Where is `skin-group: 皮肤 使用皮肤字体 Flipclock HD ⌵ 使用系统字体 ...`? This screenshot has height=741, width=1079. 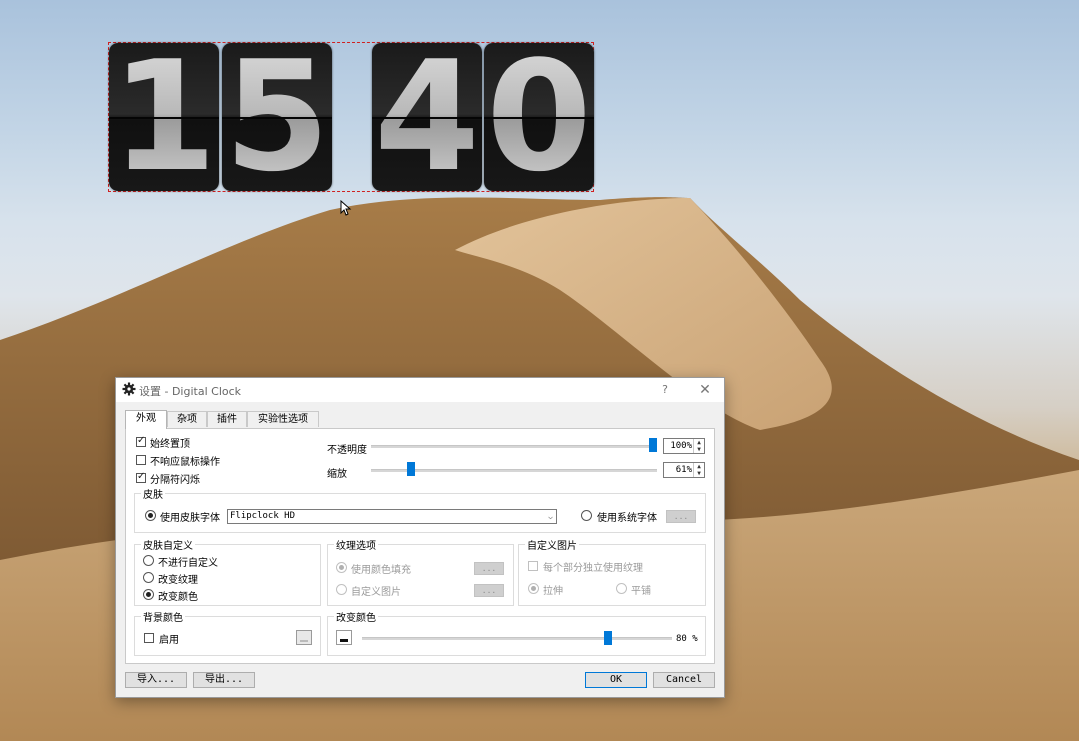
skin-group: 皮肤 使用皮肤字体 Flipclock HD ⌵ 使用系统字体 ... is located at coordinates (420, 509).